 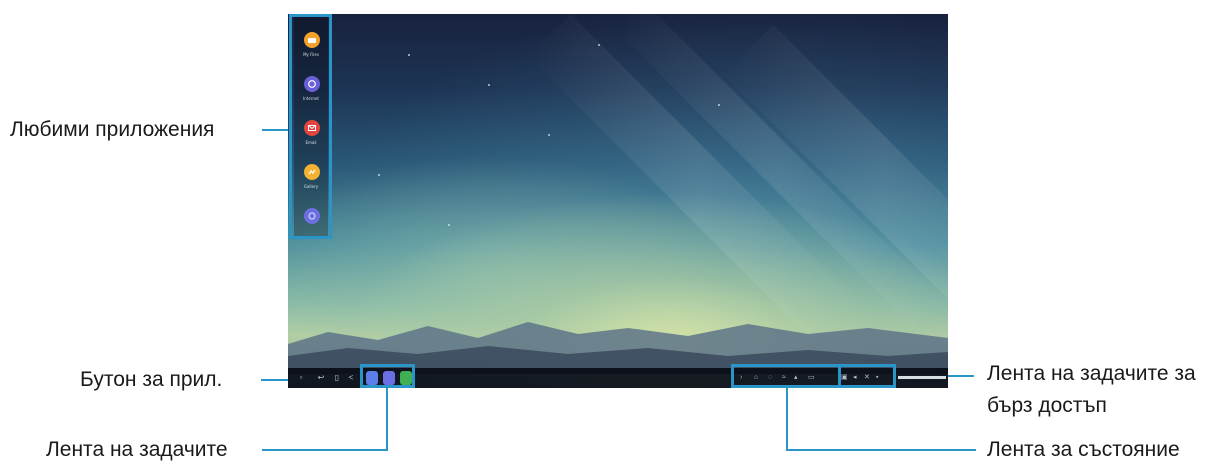 What do you see at coordinates (1083, 449) in the screenshot?
I see `label-status-bar: Лента за състояние` at bounding box center [1083, 449].